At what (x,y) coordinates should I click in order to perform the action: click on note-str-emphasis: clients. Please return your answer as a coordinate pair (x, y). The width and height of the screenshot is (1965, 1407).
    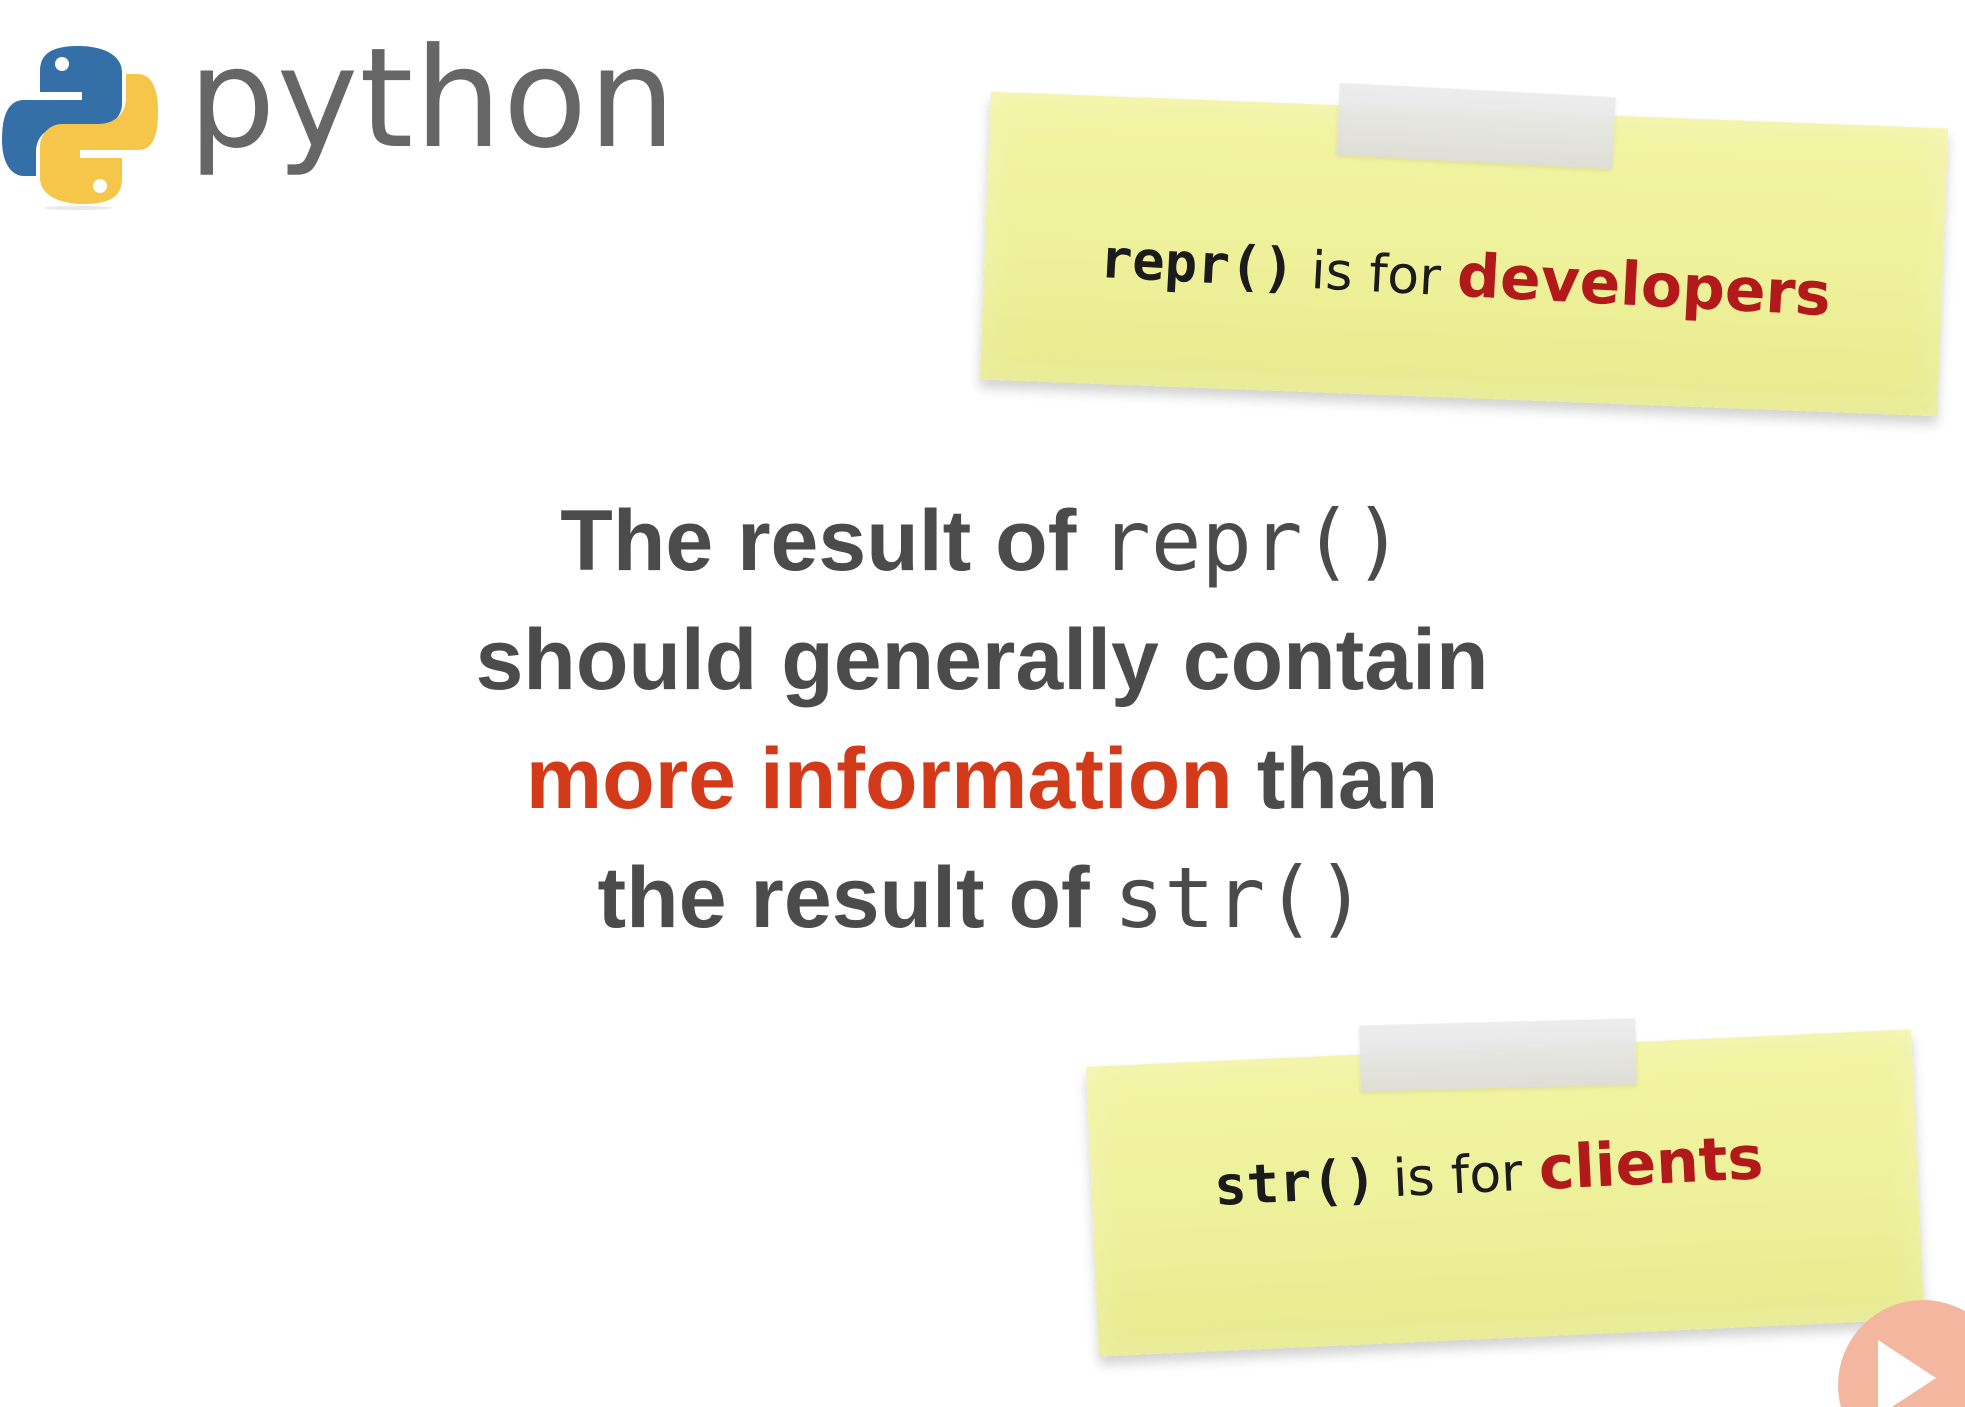
    Looking at the image, I should click on (1651, 1164).